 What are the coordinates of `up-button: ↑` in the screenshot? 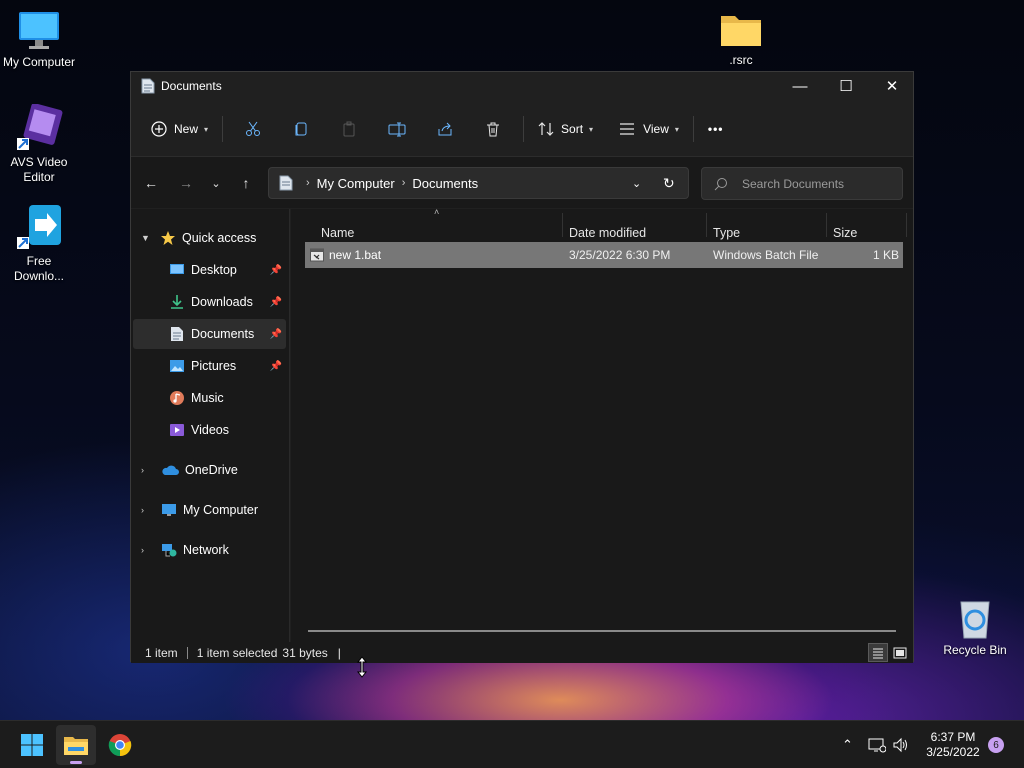 It's located at (246, 183).